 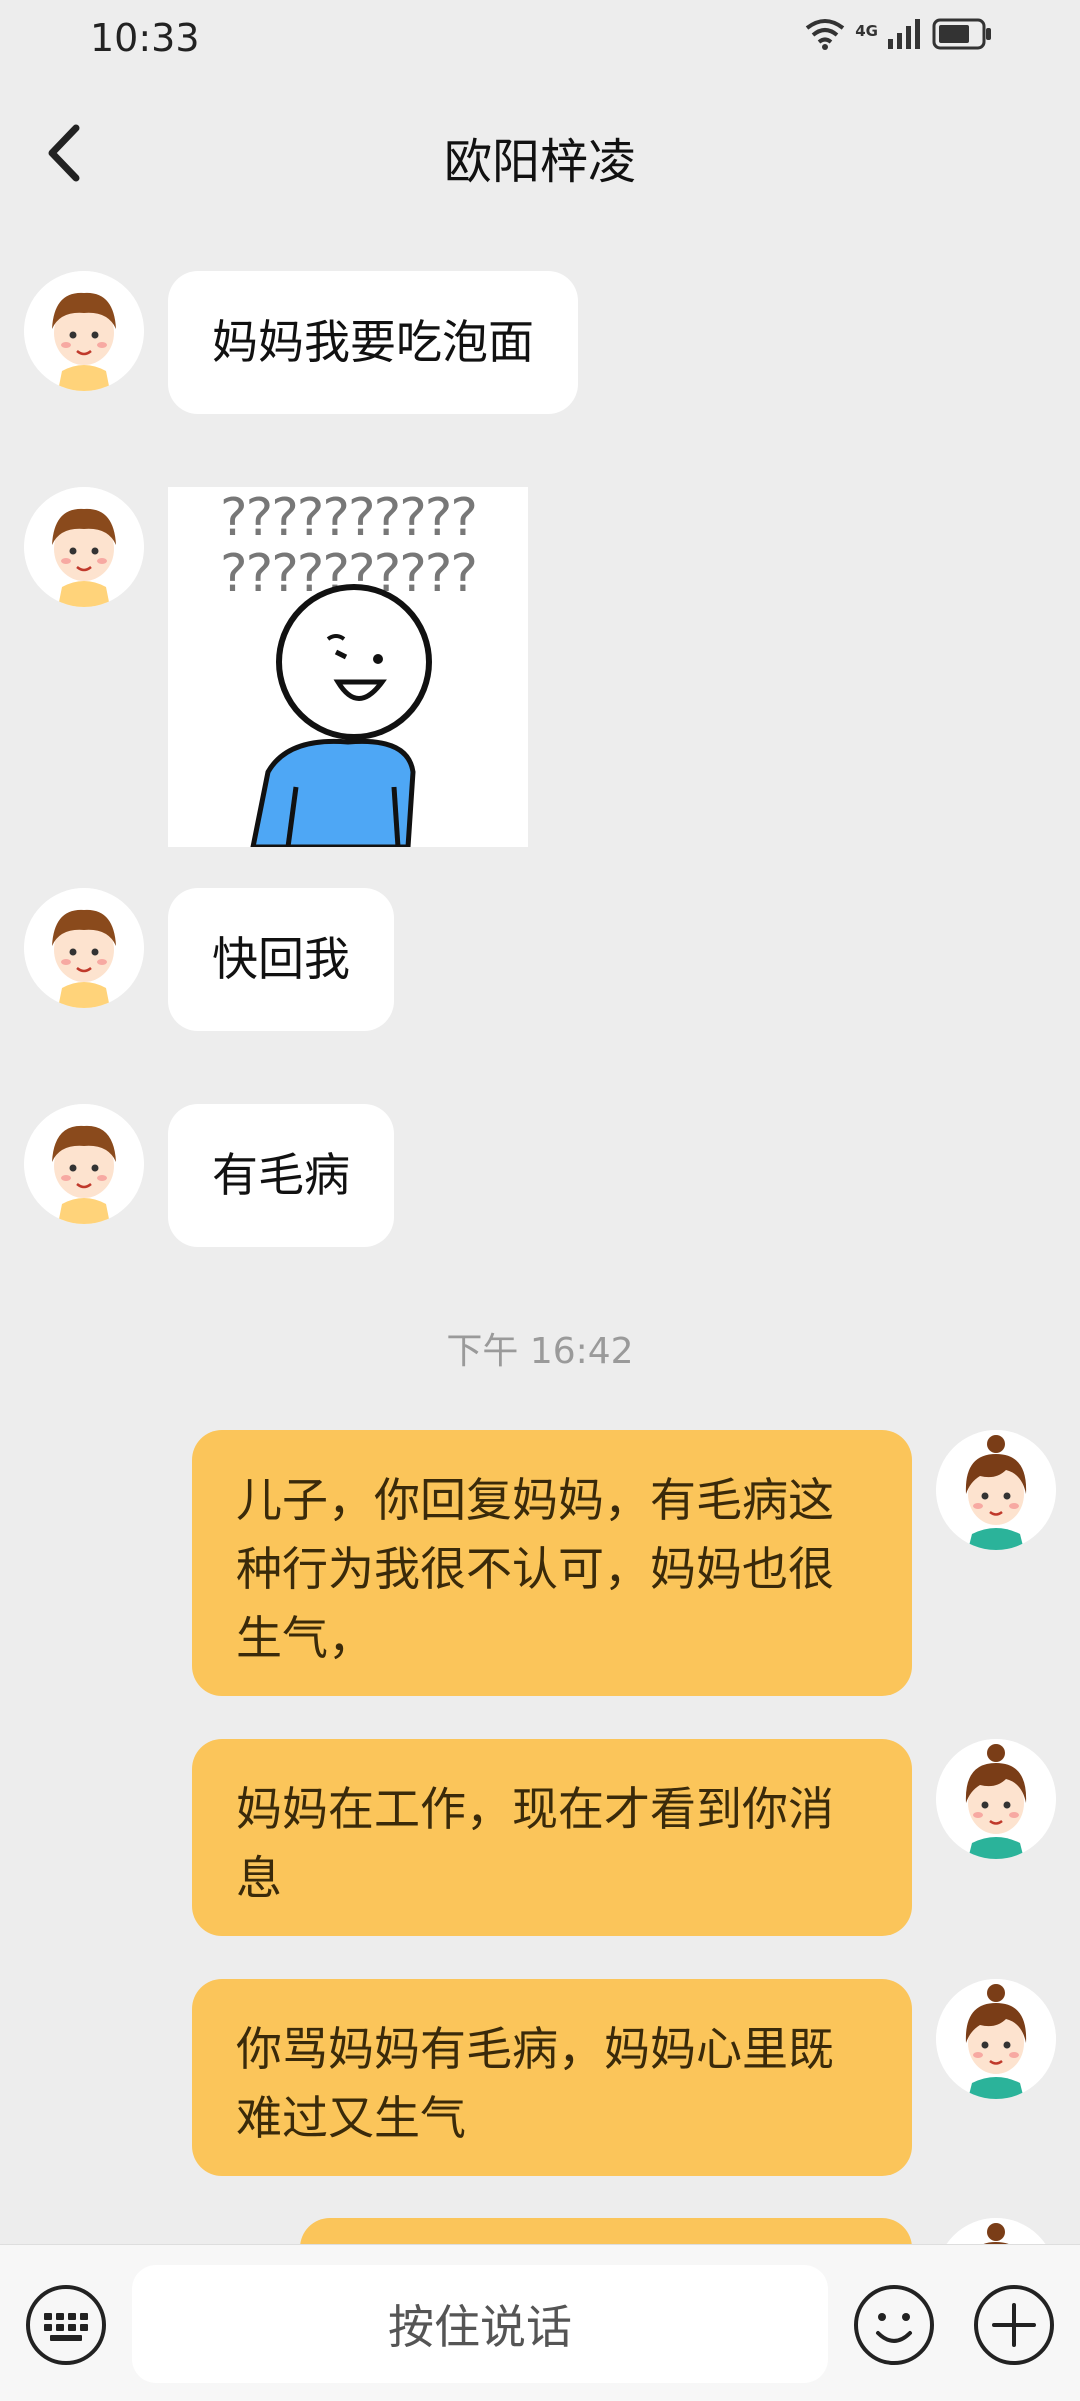 I want to click on smiley-icon, so click(x=894, y=2325).